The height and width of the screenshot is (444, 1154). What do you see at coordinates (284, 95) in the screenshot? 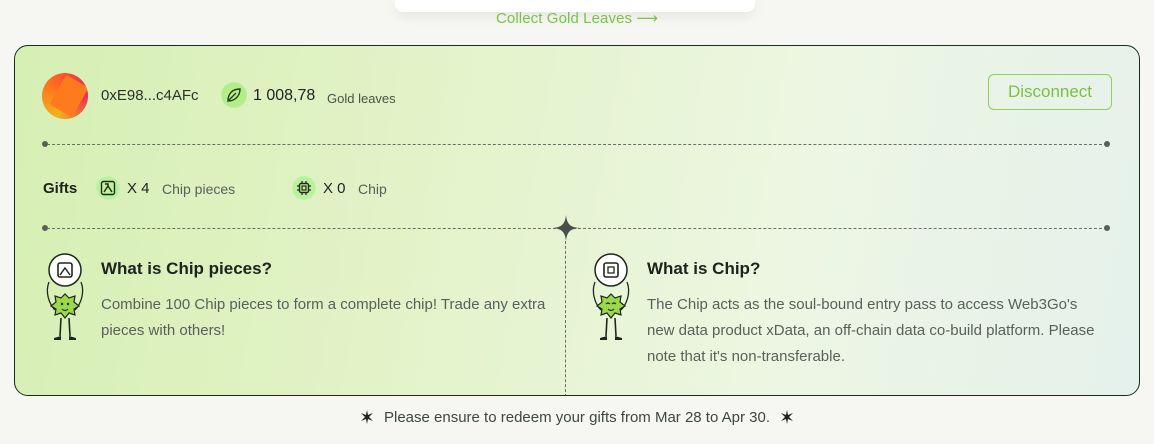
I see `leaf-amount: 1 008,78` at bounding box center [284, 95].